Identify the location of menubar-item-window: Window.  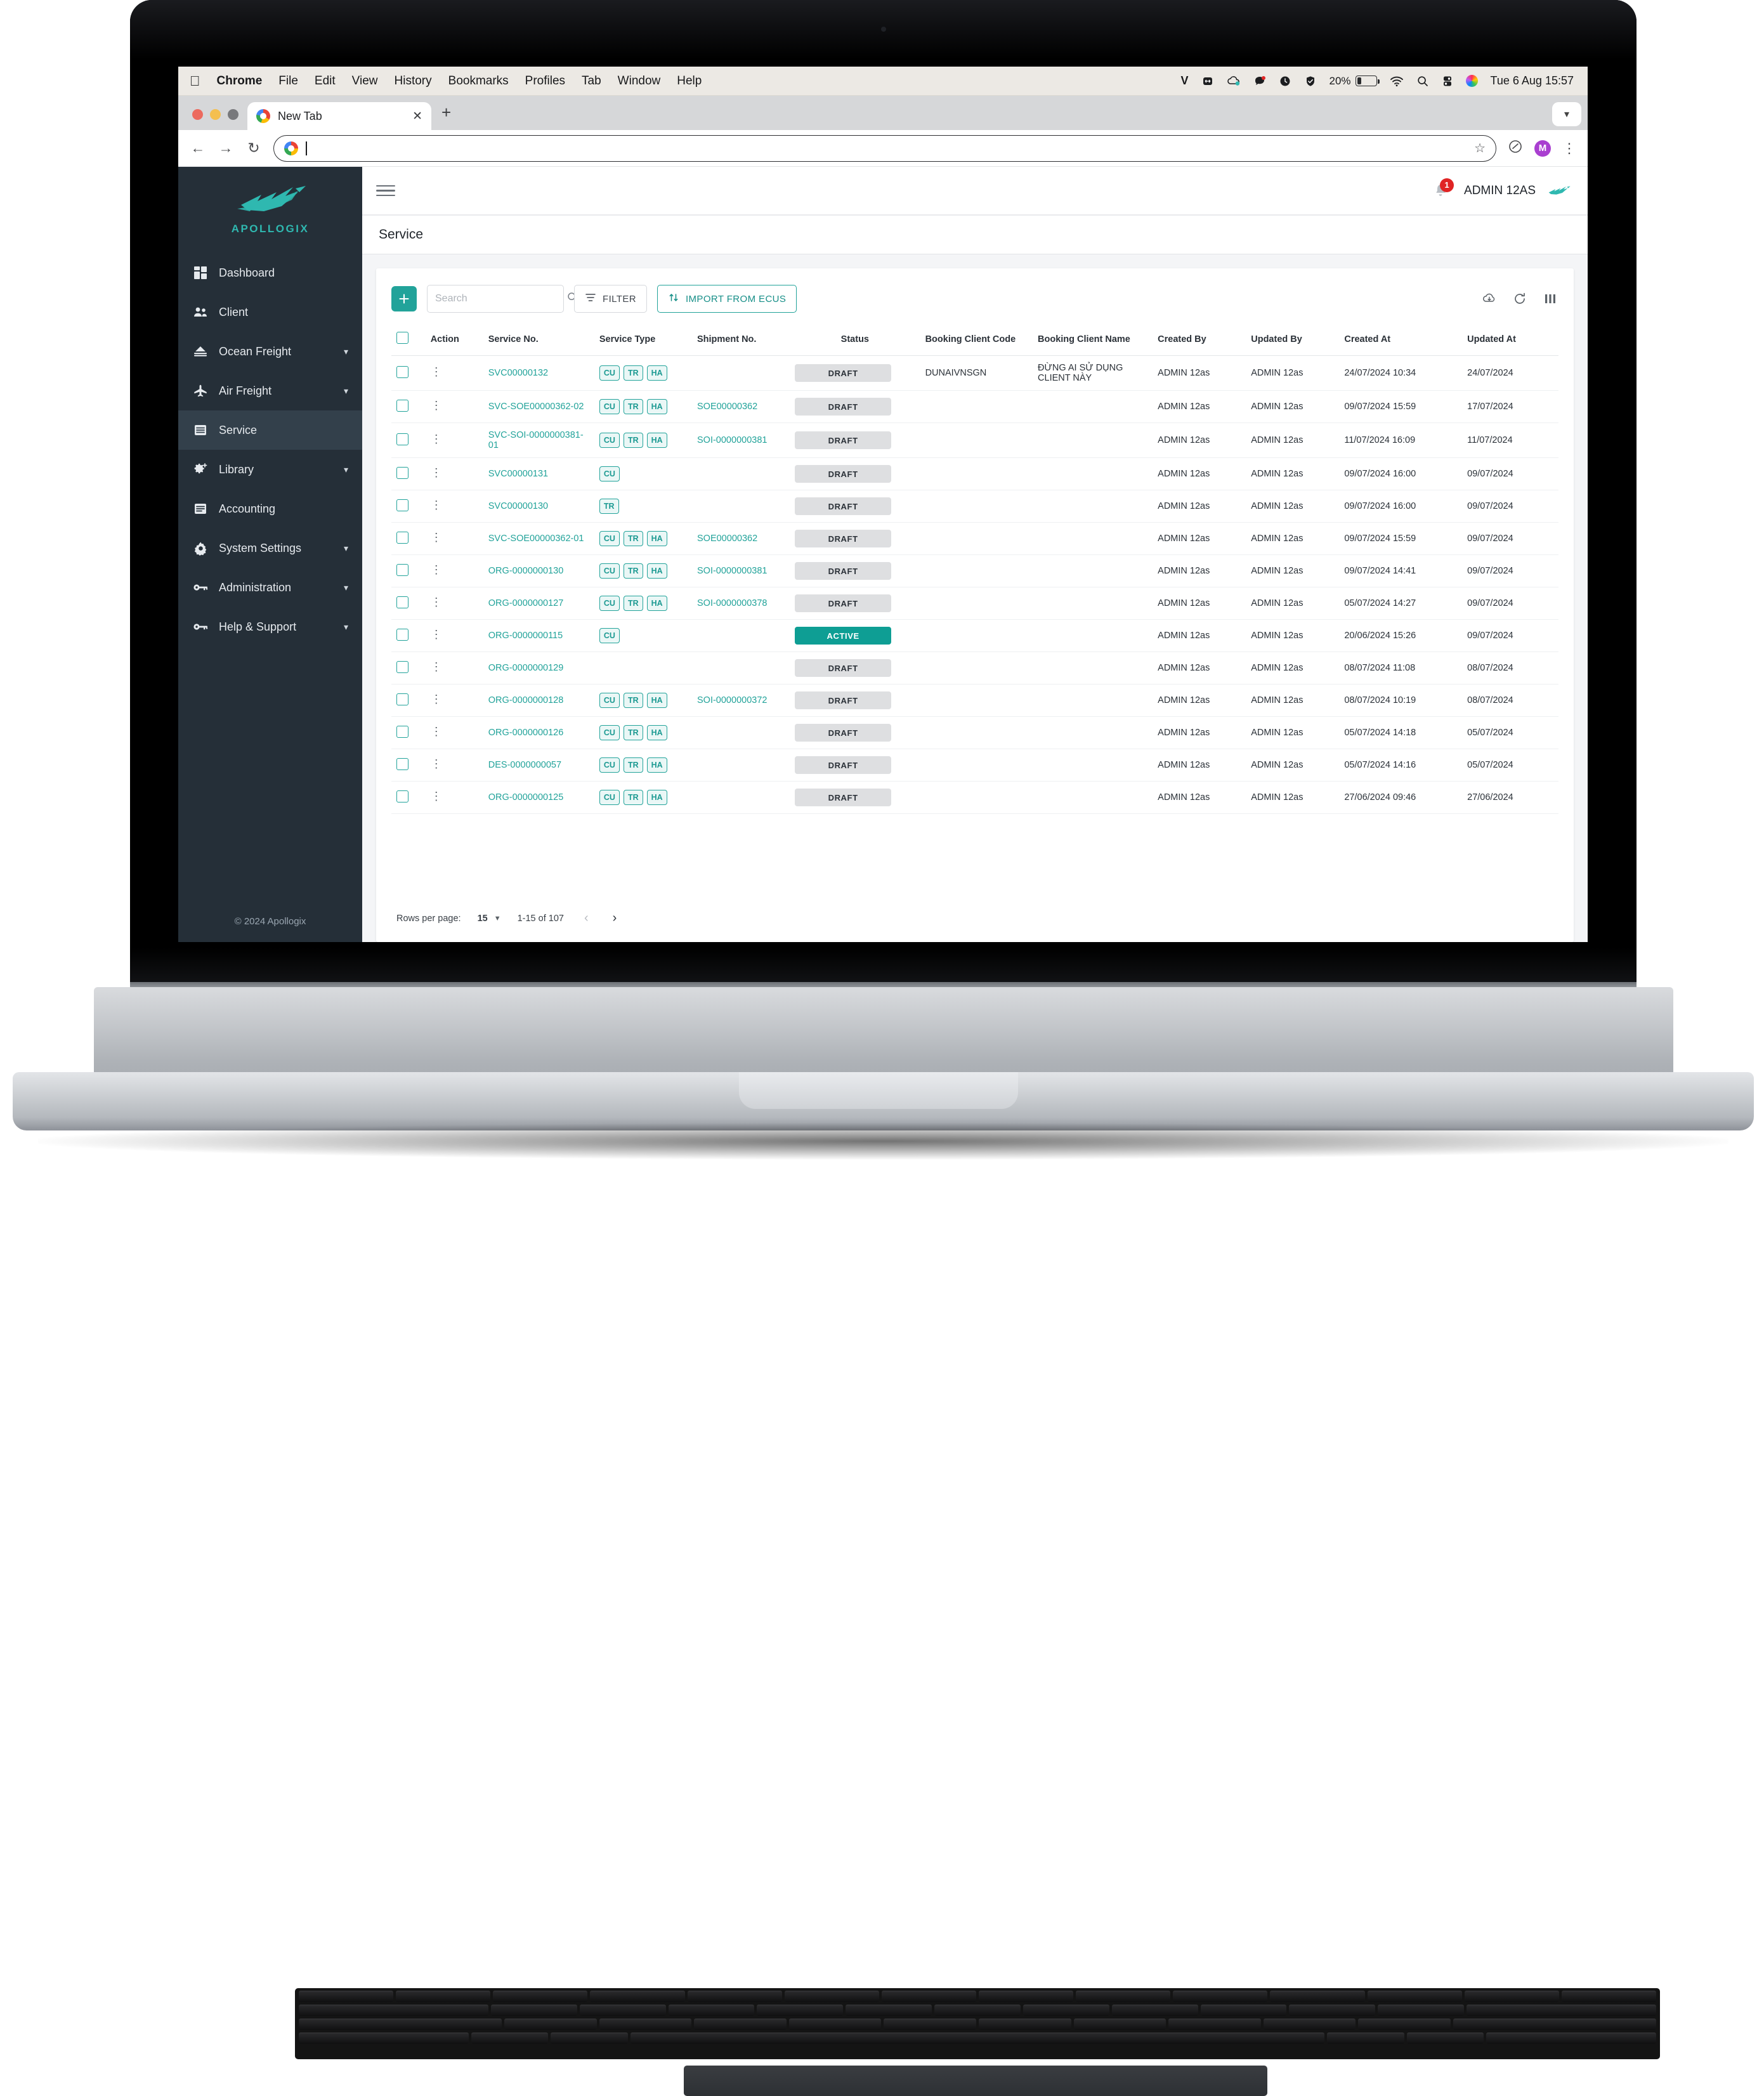
(639, 81).